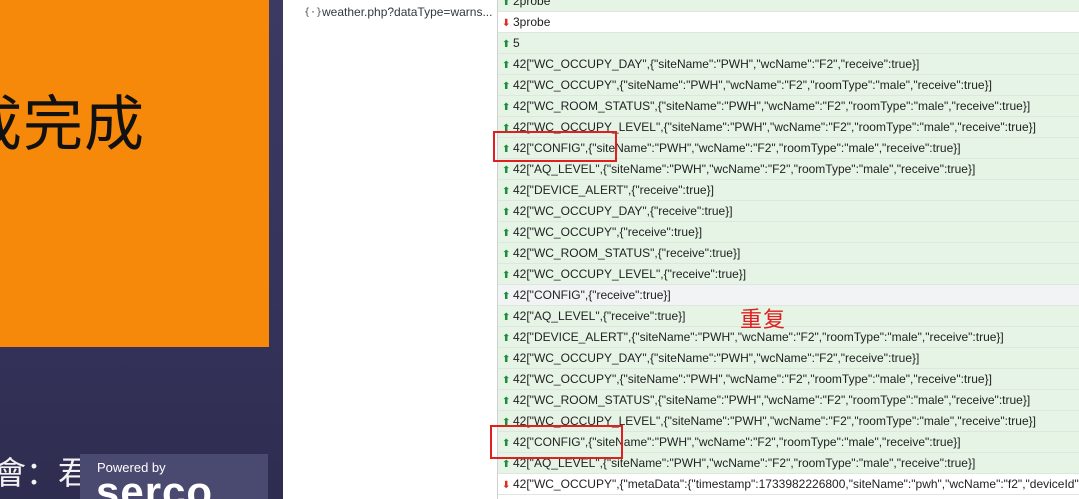 The image size is (1079, 499). What do you see at coordinates (788, 6) in the screenshot?
I see `message-row: ⬆ 2probe` at bounding box center [788, 6].